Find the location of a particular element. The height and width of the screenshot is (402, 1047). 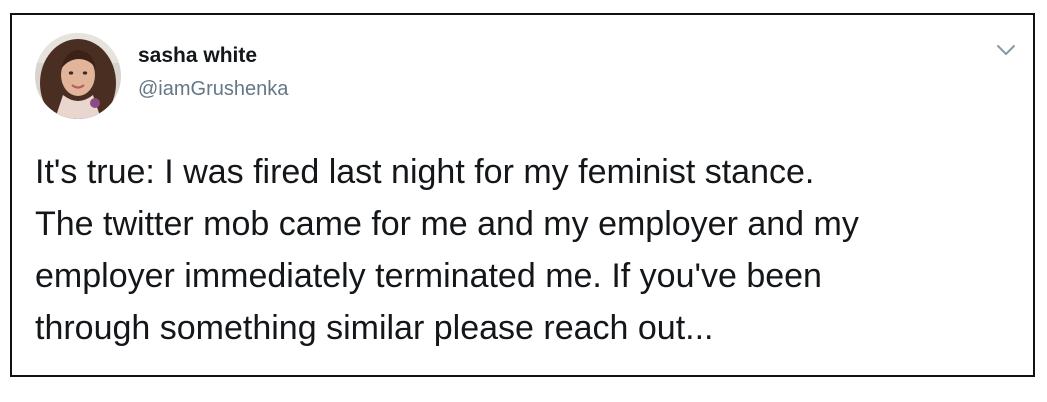

author-avatar is located at coordinates (78, 76).